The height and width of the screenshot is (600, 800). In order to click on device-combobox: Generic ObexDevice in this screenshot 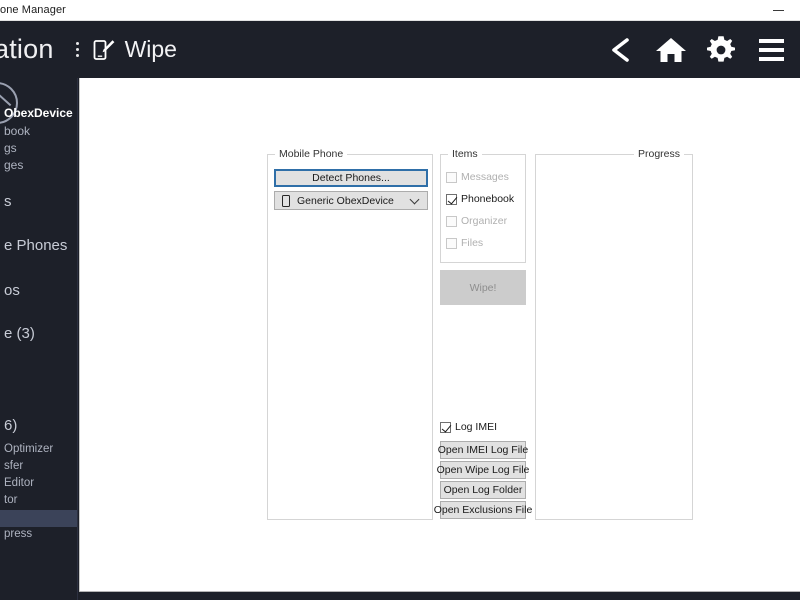, I will do `click(351, 200)`.